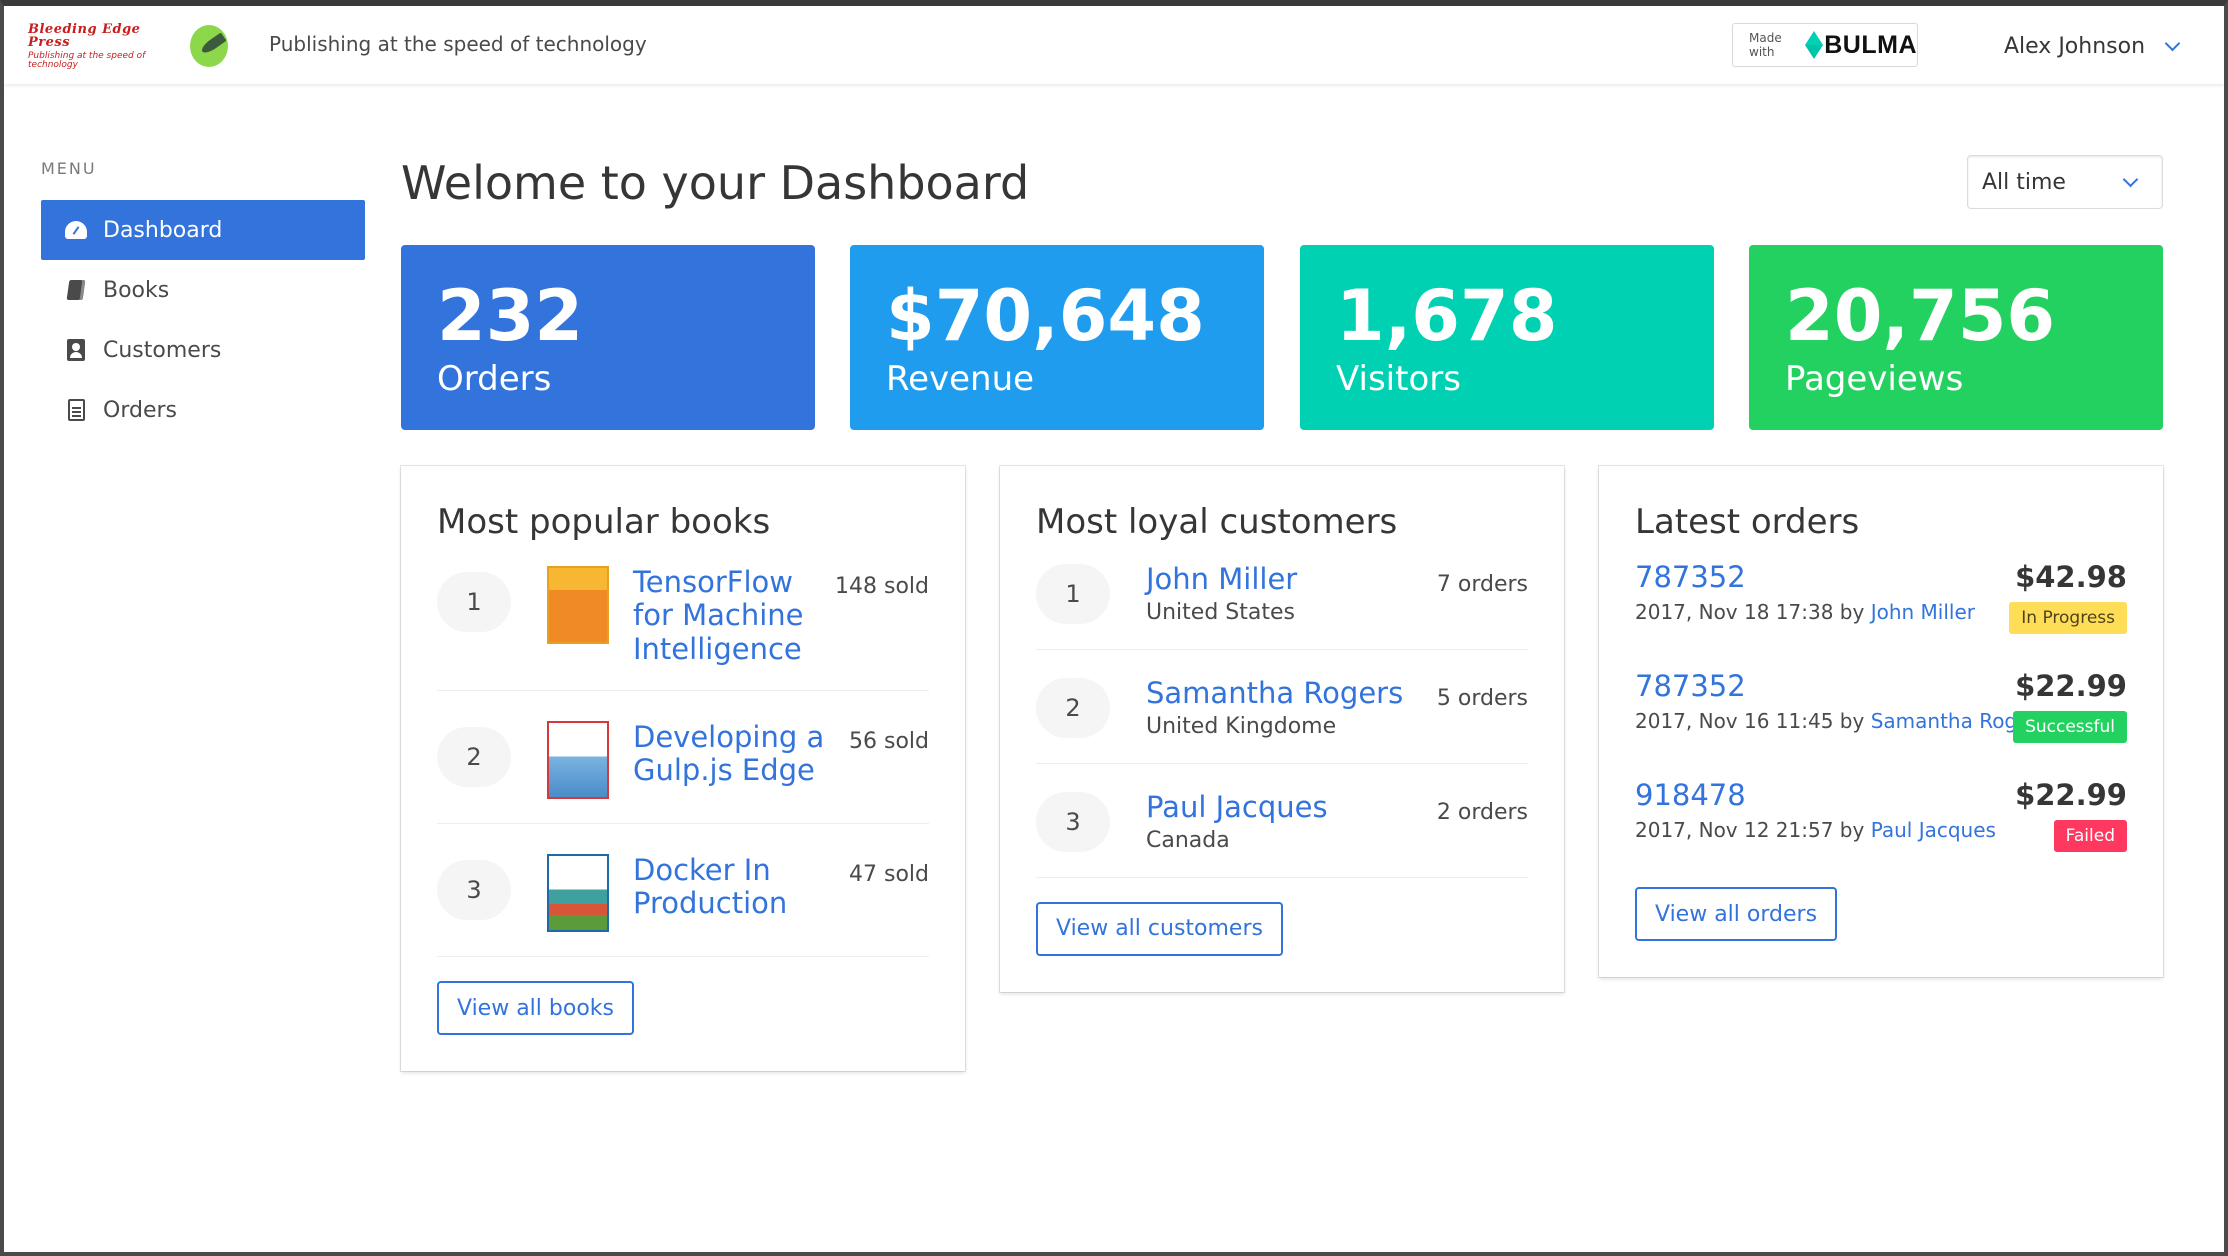 Image resolution: width=2228 pixels, height=1256 pixels. What do you see at coordinates (1282, 833) in the screenshot?
I see `list-item: 3 Paul Jacques Canada 2 orders` at bounding box center [1282, 833].